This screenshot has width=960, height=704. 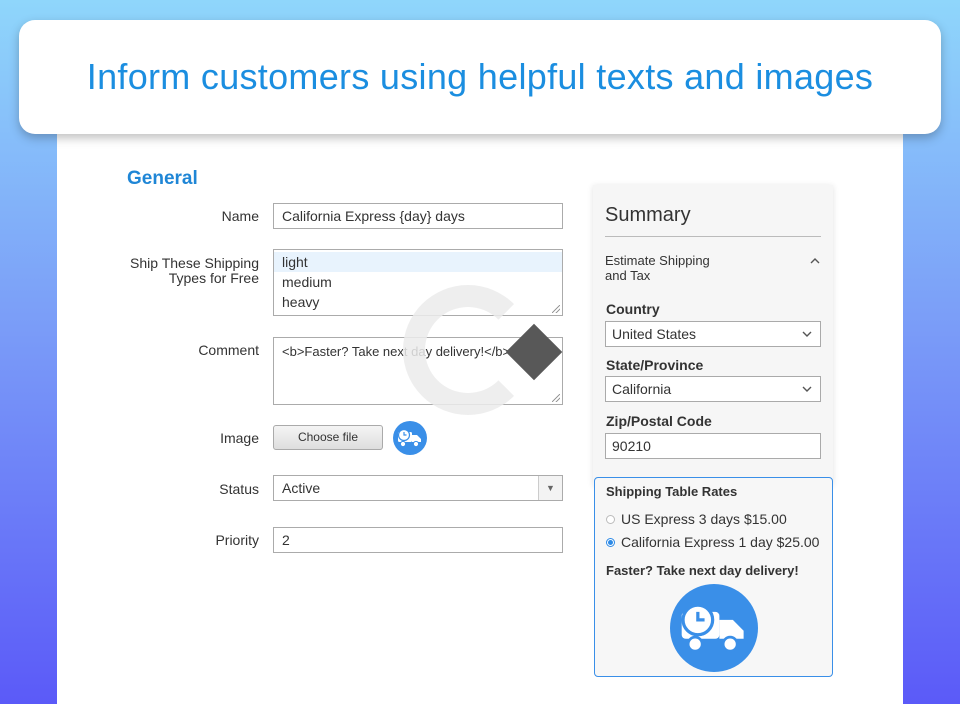 I want to click on free-type-option: heavy, so click(x=418, y=302).